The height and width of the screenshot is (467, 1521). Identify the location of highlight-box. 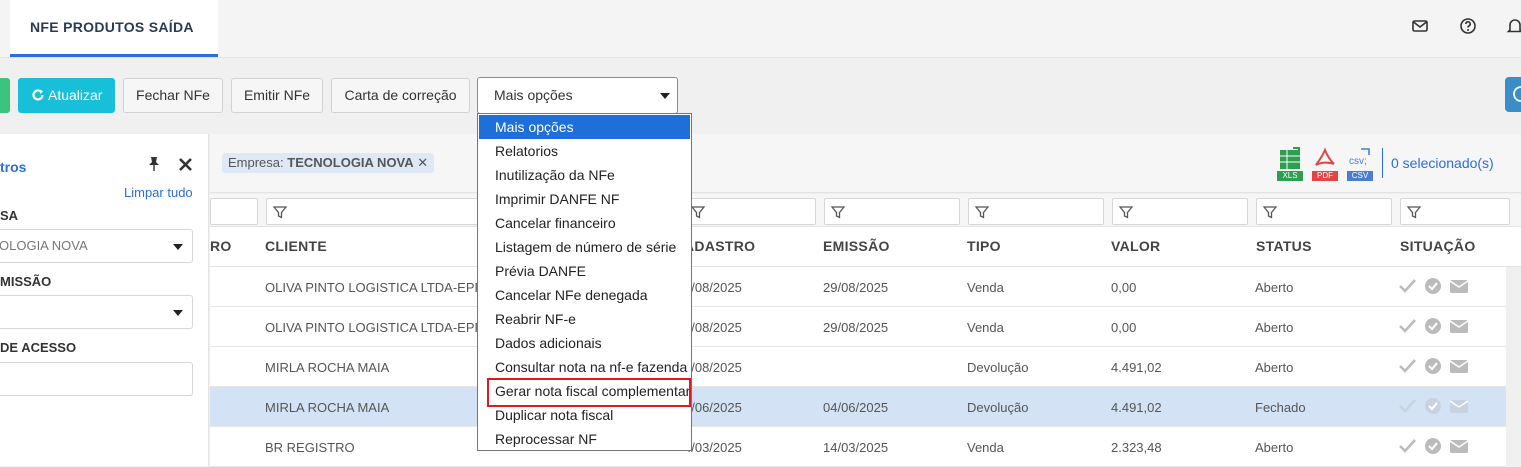
(589, 392).